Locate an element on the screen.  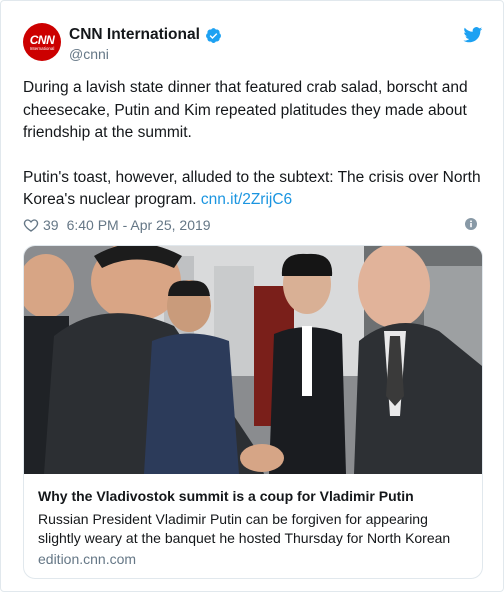
display-name: CNN International is located at coordinates (134, 35).